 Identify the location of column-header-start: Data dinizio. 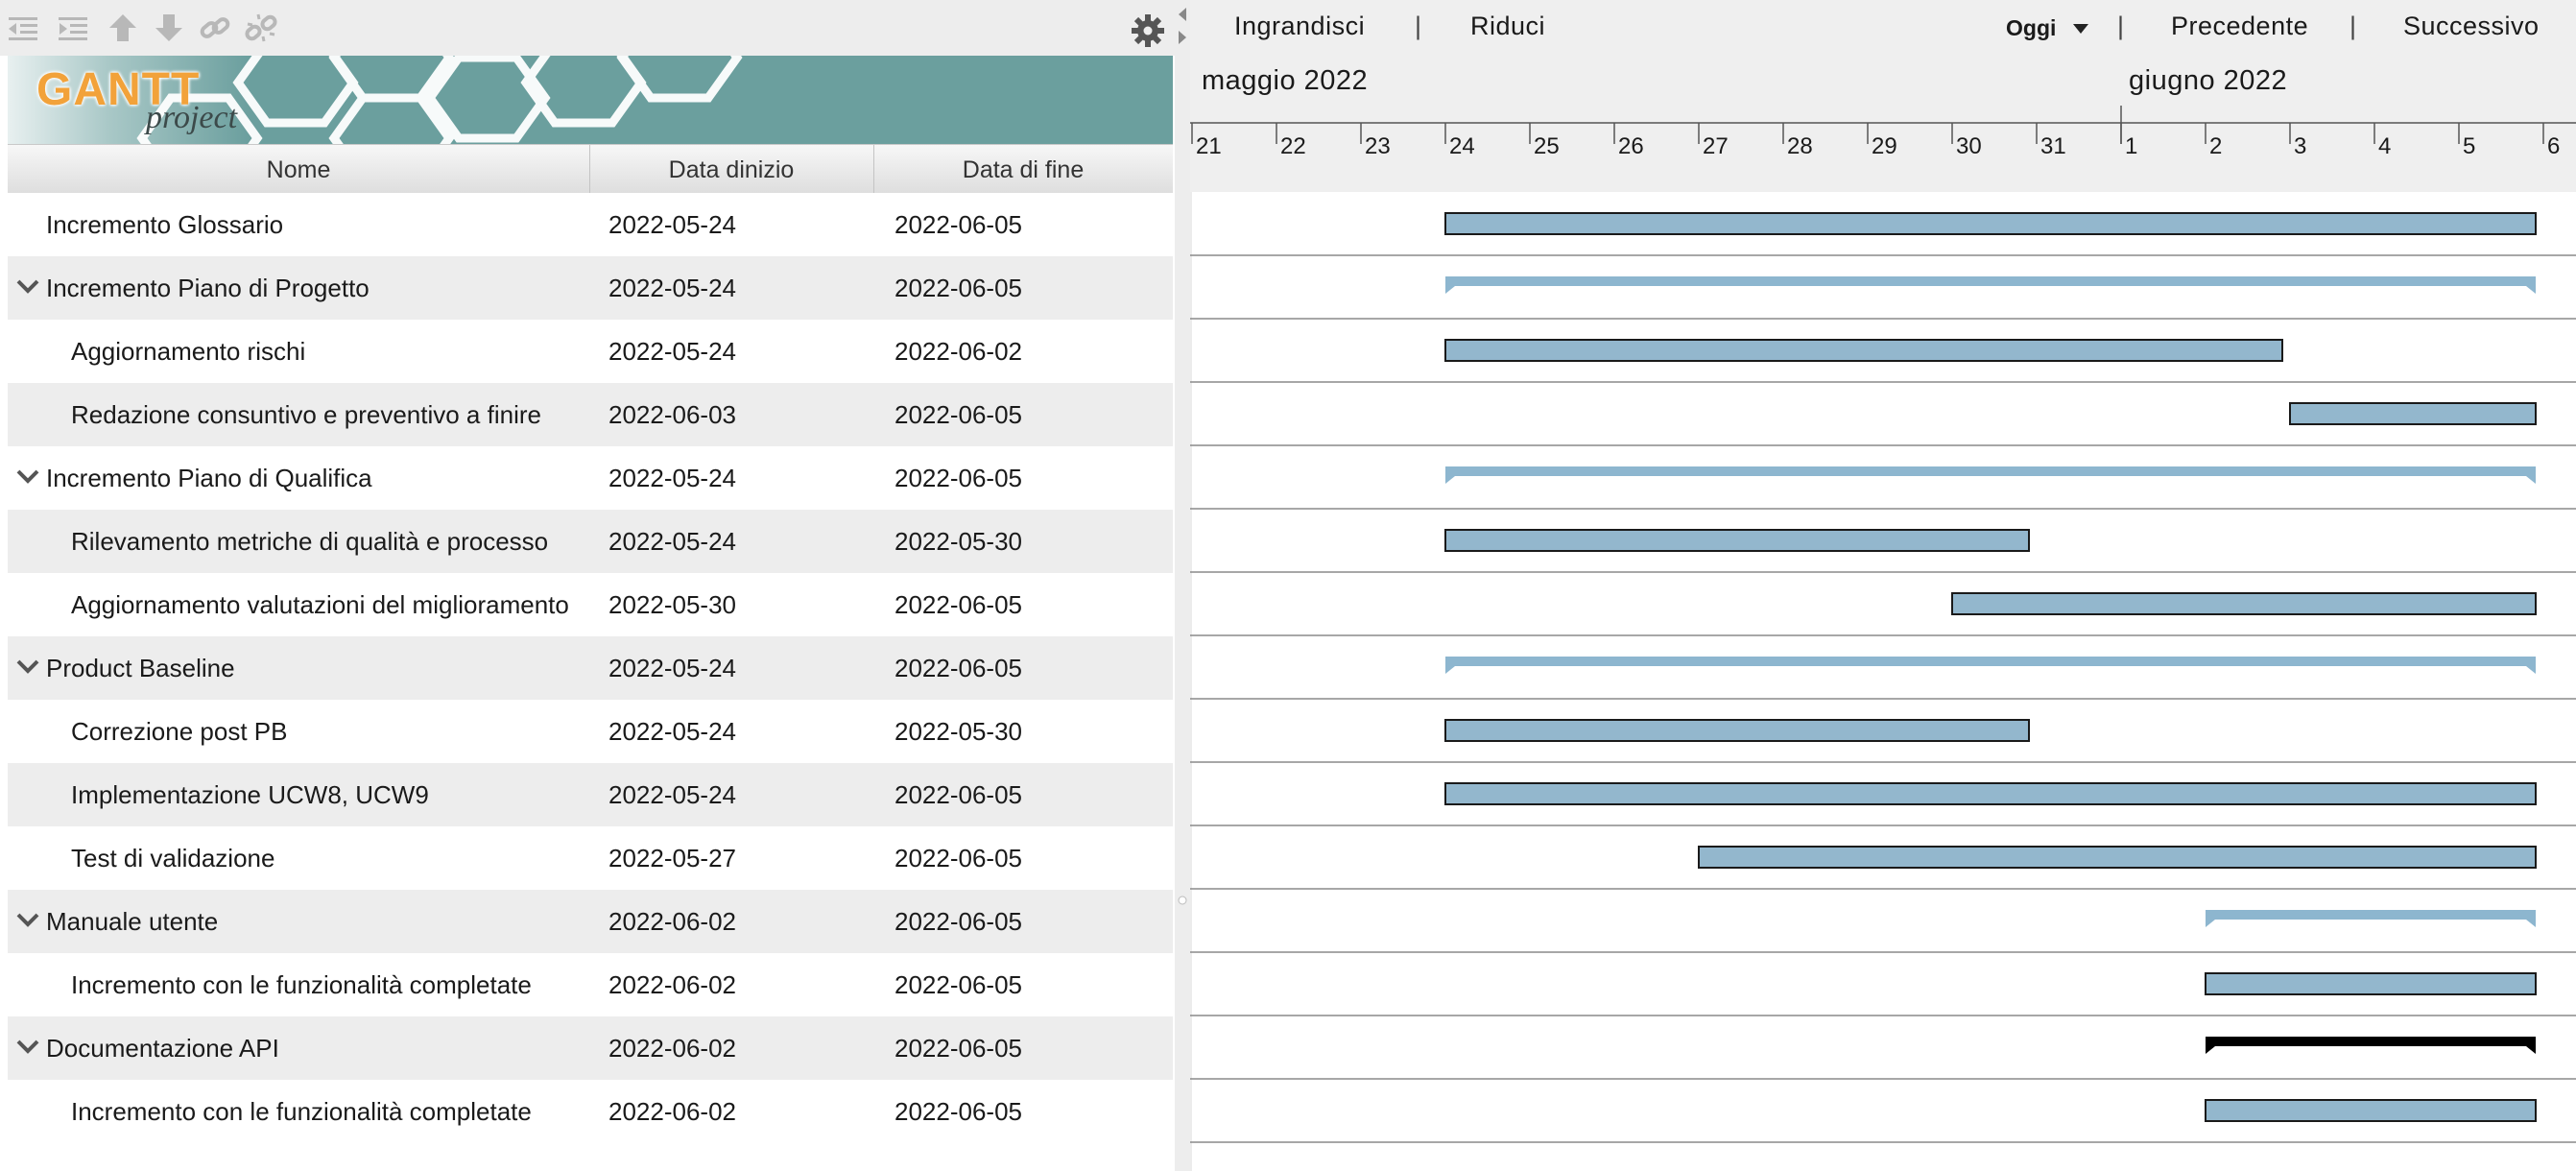
(731, 169).